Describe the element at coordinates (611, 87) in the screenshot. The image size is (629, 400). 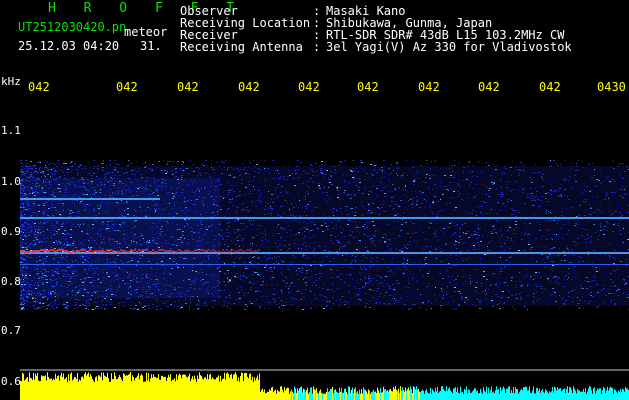
I see `time-tick-10: 0430` at that location.